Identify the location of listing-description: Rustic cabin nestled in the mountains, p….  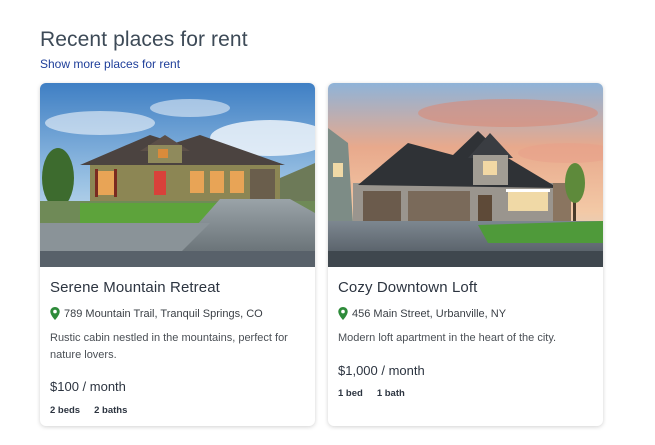
(169, 346).